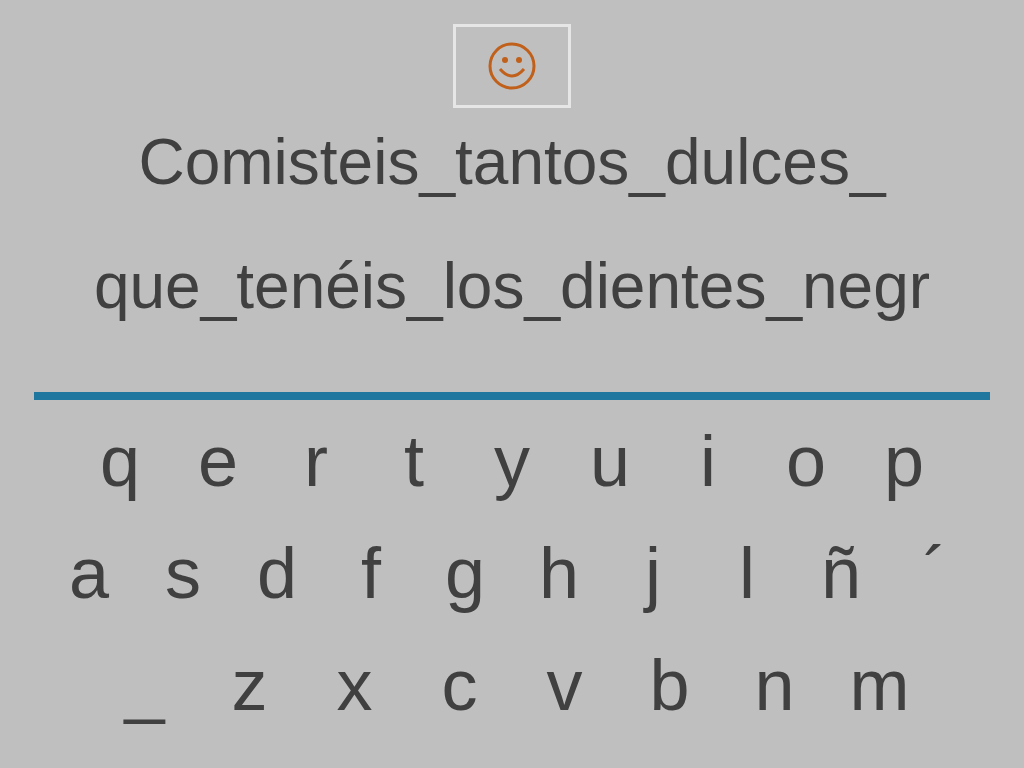 This screenshot has height=768, width=1024. What do you see at coordinates (218, 461) in the screenshot?
I see `letter-key: e` at bounding box center [218, 461].